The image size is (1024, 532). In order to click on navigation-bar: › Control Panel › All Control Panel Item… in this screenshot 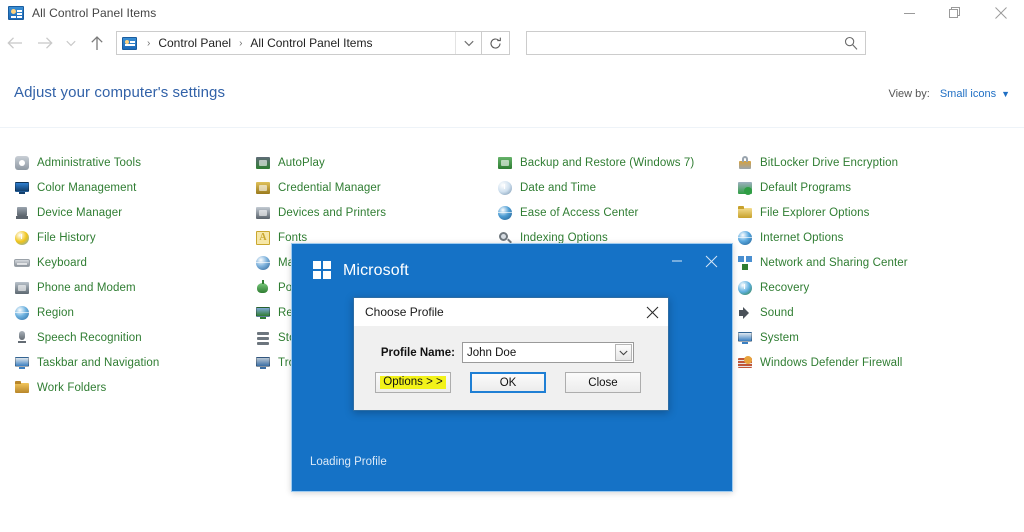, I will do `click(512, 43)`.